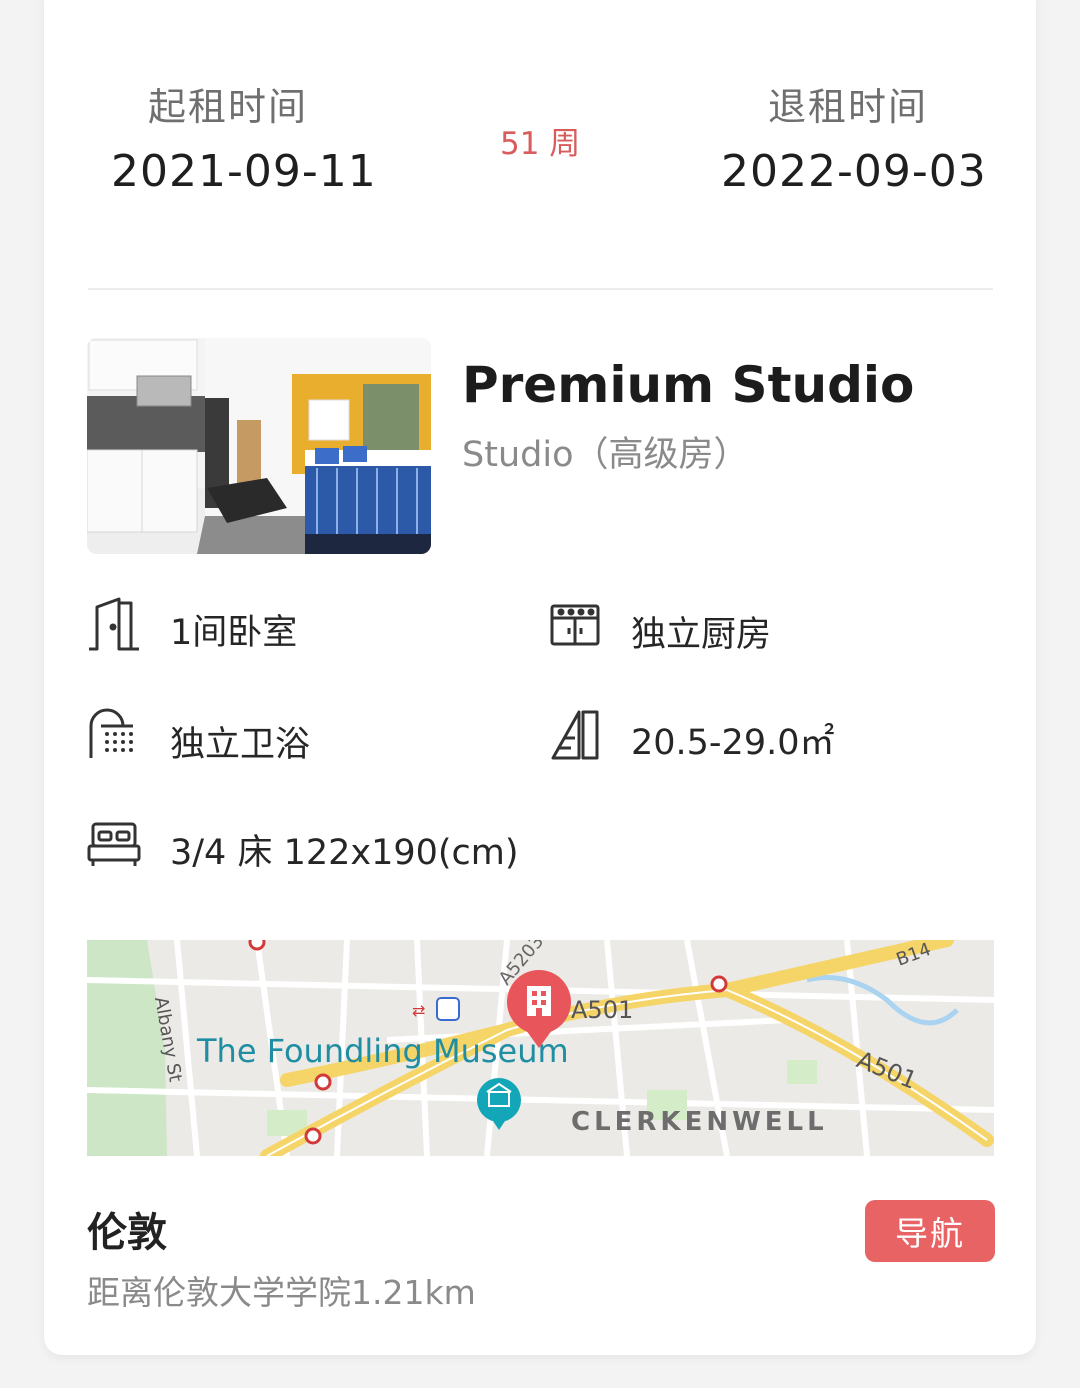 The image size is (1080, 1388). I want to click on start-date-value: 2021-09-11, so click(244, 171).